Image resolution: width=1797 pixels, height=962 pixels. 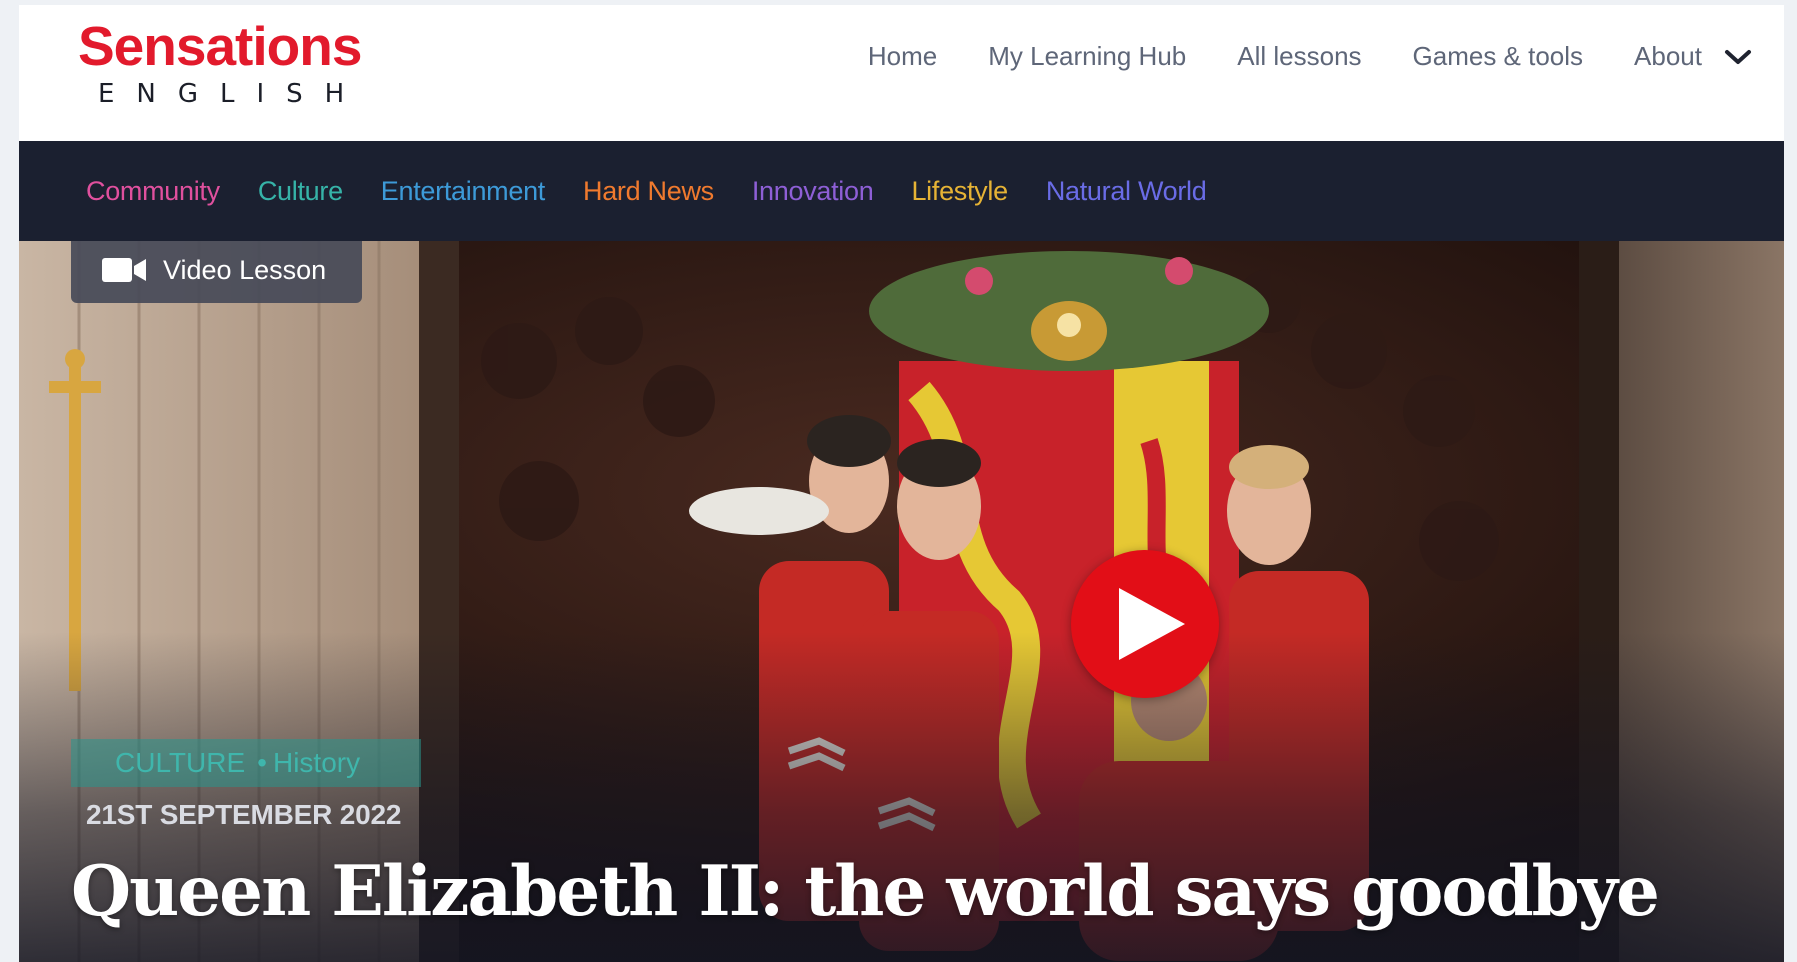 What do you see at coordinates (220, 46) in the screenshot?
I see `logo-wordmark: Sensations` at bounding box center [220, 46].